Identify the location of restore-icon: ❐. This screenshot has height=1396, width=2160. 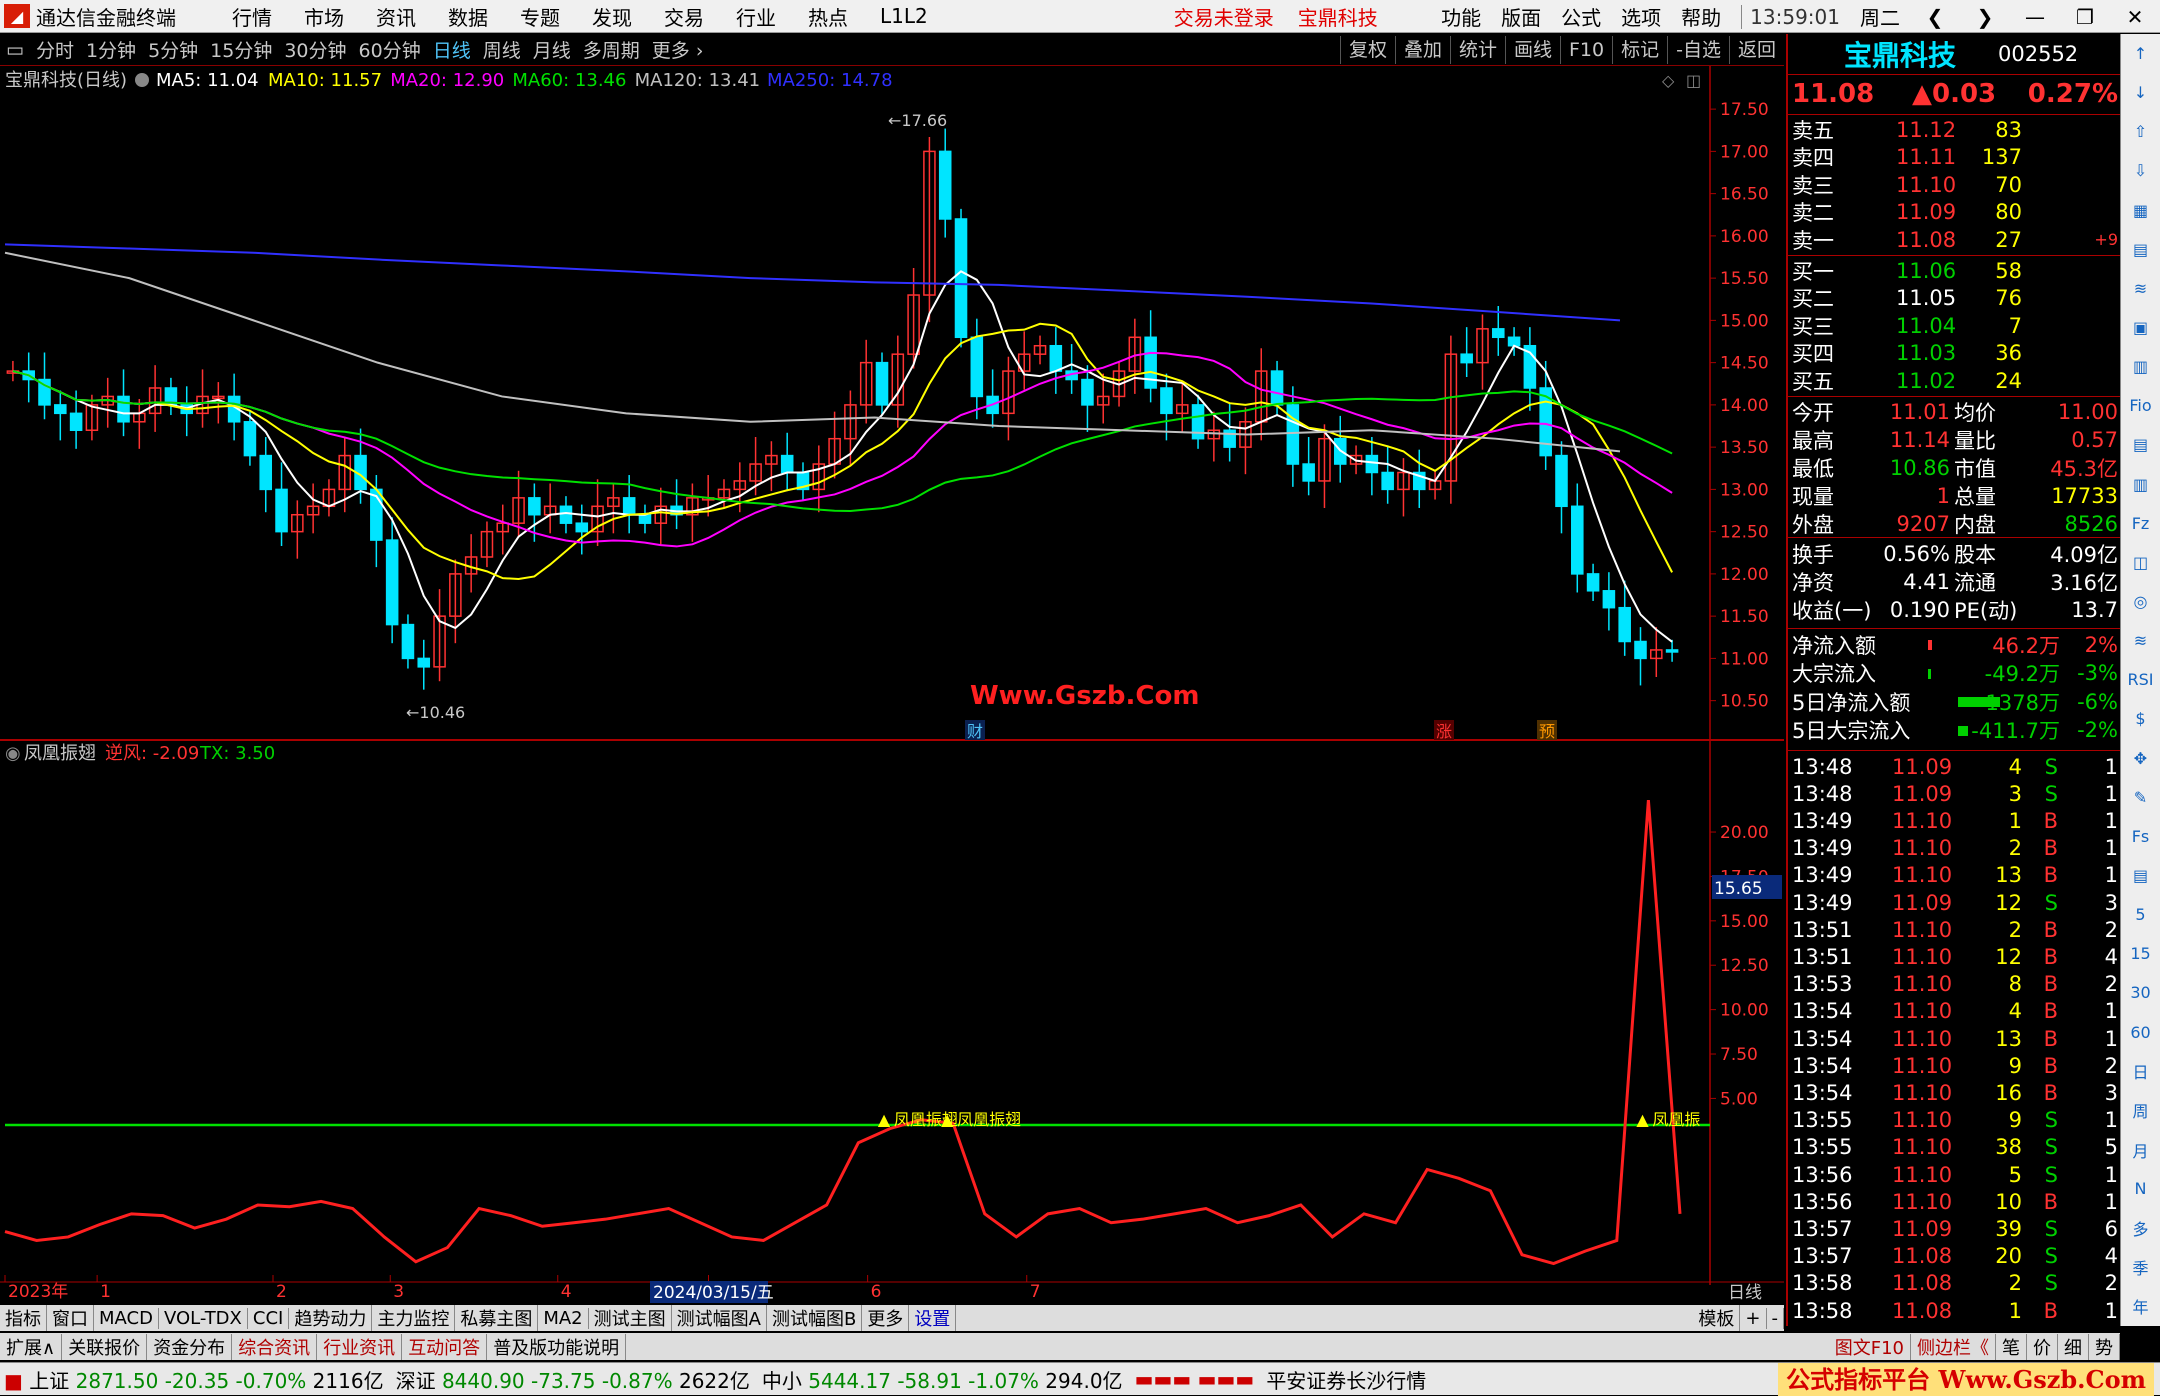
(2085, 17).